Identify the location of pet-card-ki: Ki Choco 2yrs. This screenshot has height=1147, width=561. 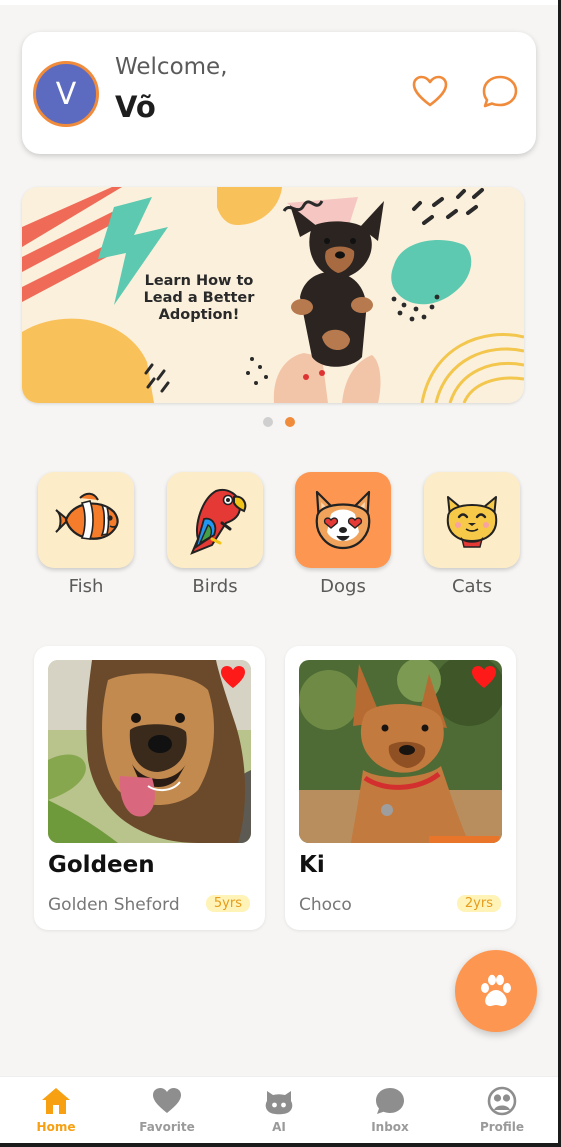
(400, 788).